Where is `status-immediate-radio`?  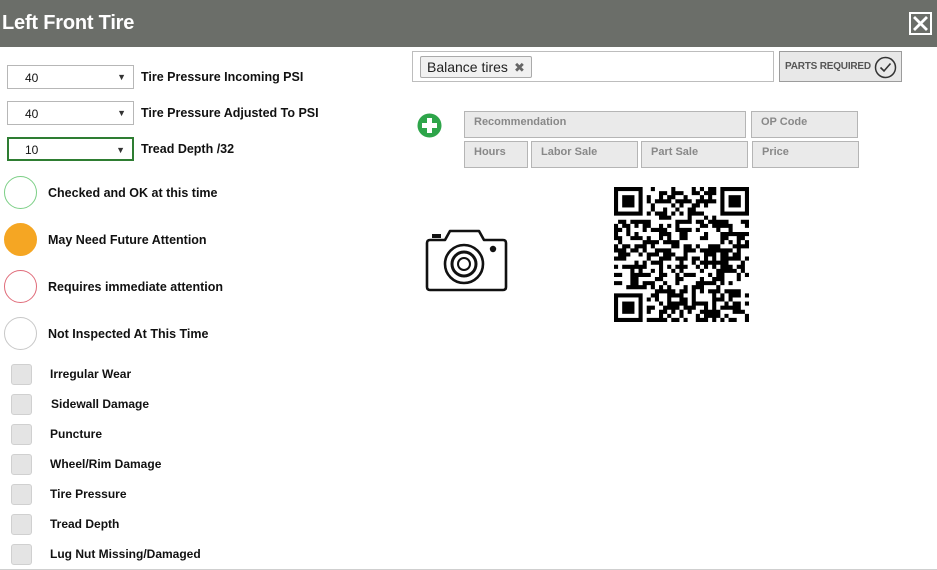 status-immediate-radio is located at coordinates (20, 286).